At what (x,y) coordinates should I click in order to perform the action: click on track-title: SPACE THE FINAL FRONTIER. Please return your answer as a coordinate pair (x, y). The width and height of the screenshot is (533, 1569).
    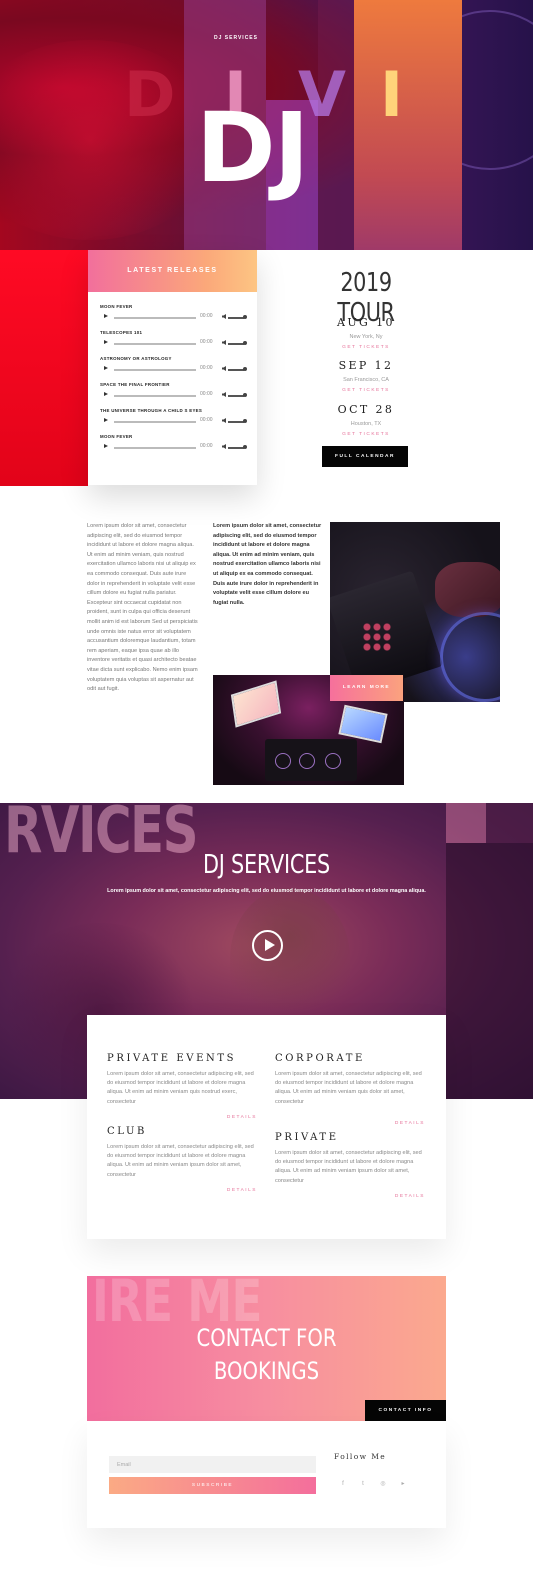
    Looking at the image, I should click on (135, 384).